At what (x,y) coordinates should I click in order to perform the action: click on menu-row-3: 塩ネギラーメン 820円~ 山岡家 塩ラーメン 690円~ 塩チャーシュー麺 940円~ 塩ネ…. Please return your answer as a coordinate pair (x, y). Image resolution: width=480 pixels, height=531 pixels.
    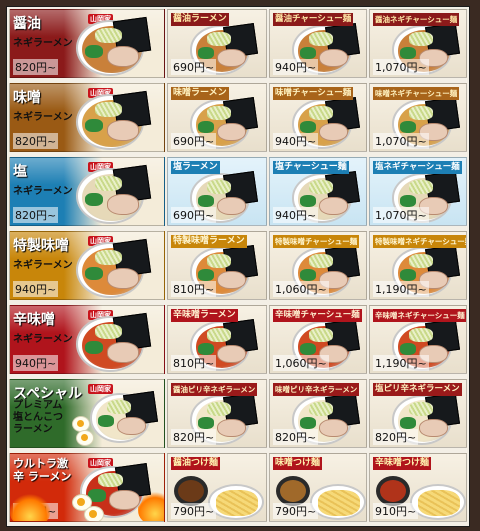
    Looking at the image, I should click on (238, 191).